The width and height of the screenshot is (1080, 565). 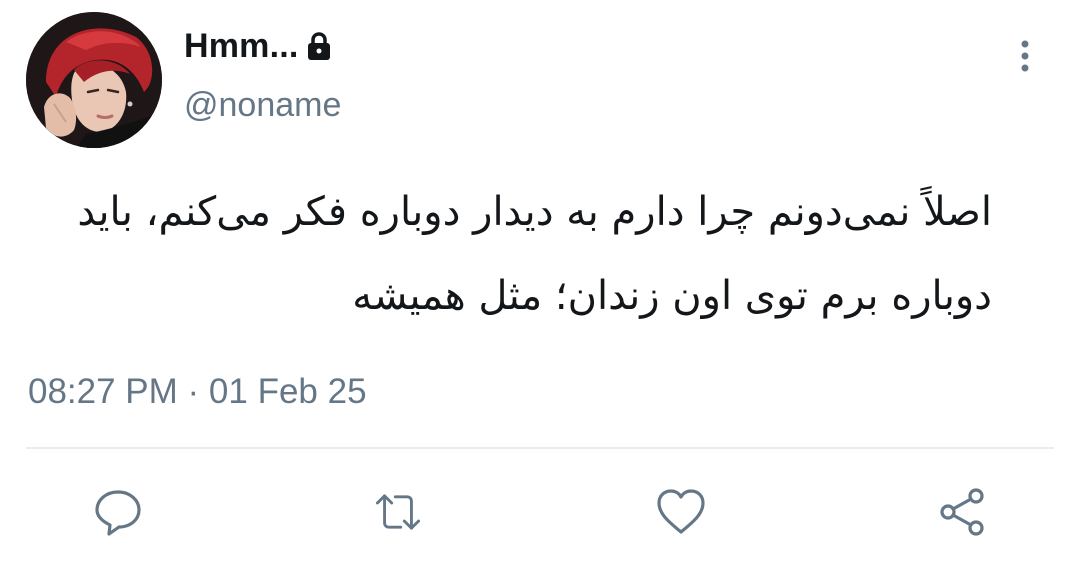 I want to click on profile-photo-icon, so click(x=94, y=80).